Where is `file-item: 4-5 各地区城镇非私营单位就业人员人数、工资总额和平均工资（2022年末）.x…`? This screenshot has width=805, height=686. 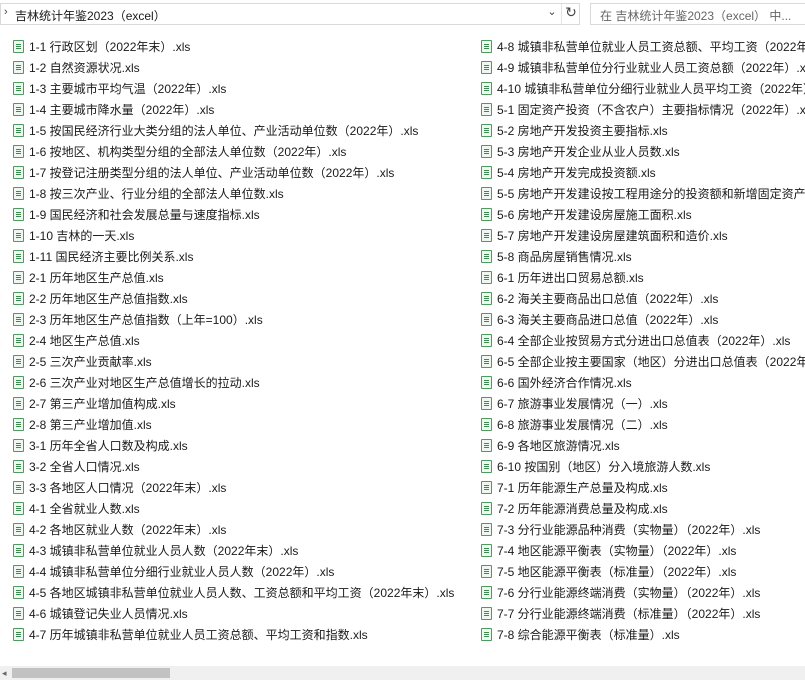
file-item: 4-5 各地区城镇非私营单位就业人员人数、工资总额和平均工资（2022年末）.x… is located at coordinates (233, 593).